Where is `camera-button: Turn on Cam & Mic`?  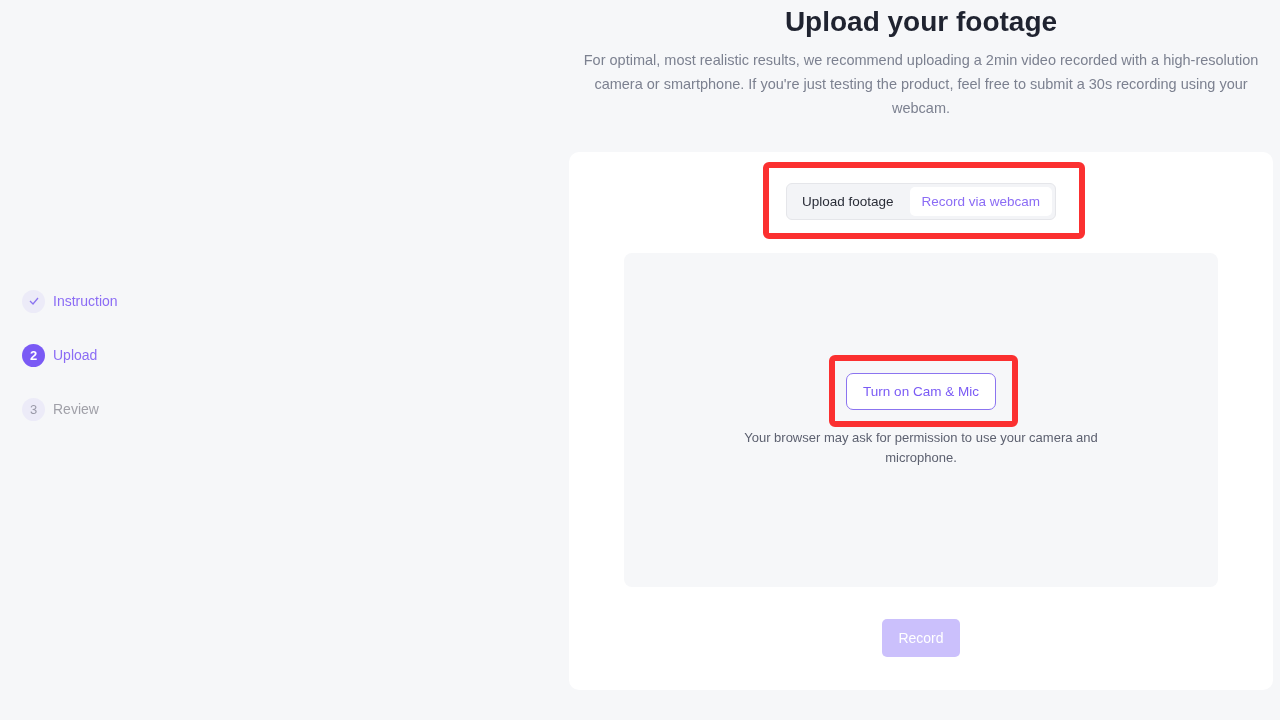 camera-button: Turn on Cam & Mic is located at coordinates (921, 391).